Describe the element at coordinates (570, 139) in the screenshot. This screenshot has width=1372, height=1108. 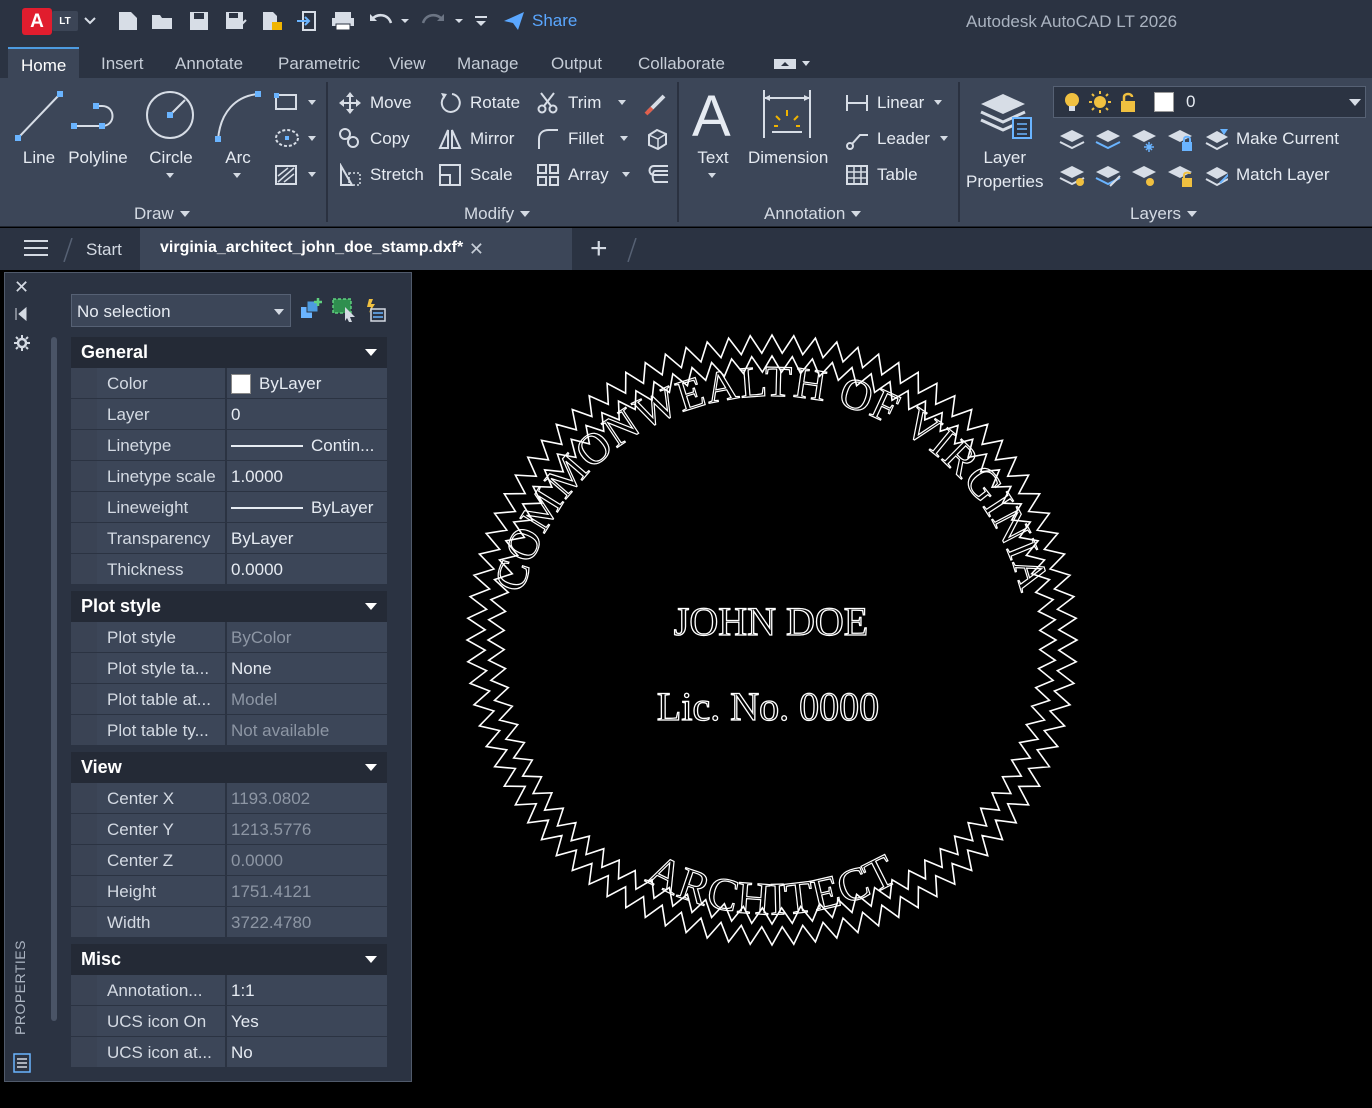
I see `fillet-button: Fillet` at that location.